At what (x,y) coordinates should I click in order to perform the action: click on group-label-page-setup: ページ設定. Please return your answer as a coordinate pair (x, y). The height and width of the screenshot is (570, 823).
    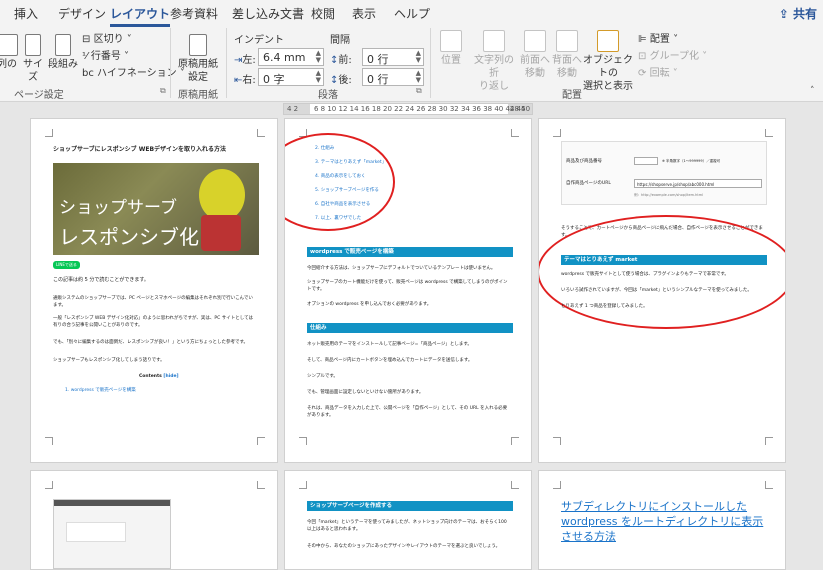
    Looking at the image, I should click on (39, 95).